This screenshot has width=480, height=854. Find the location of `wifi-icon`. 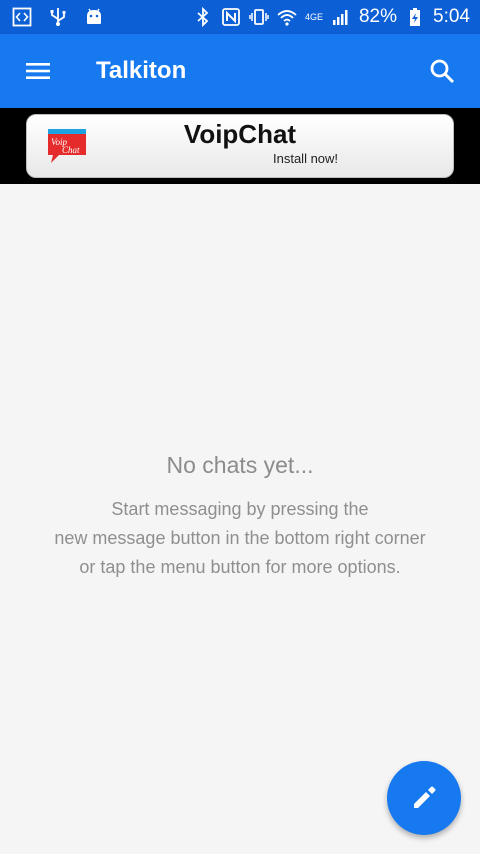

wifi-icon is located at coordinates (287, 17).